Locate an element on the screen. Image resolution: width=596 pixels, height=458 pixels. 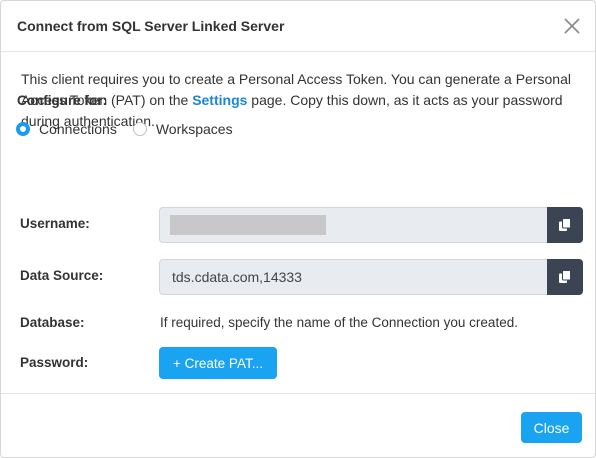
username-redacted-value is located at coordinates (248, 225).